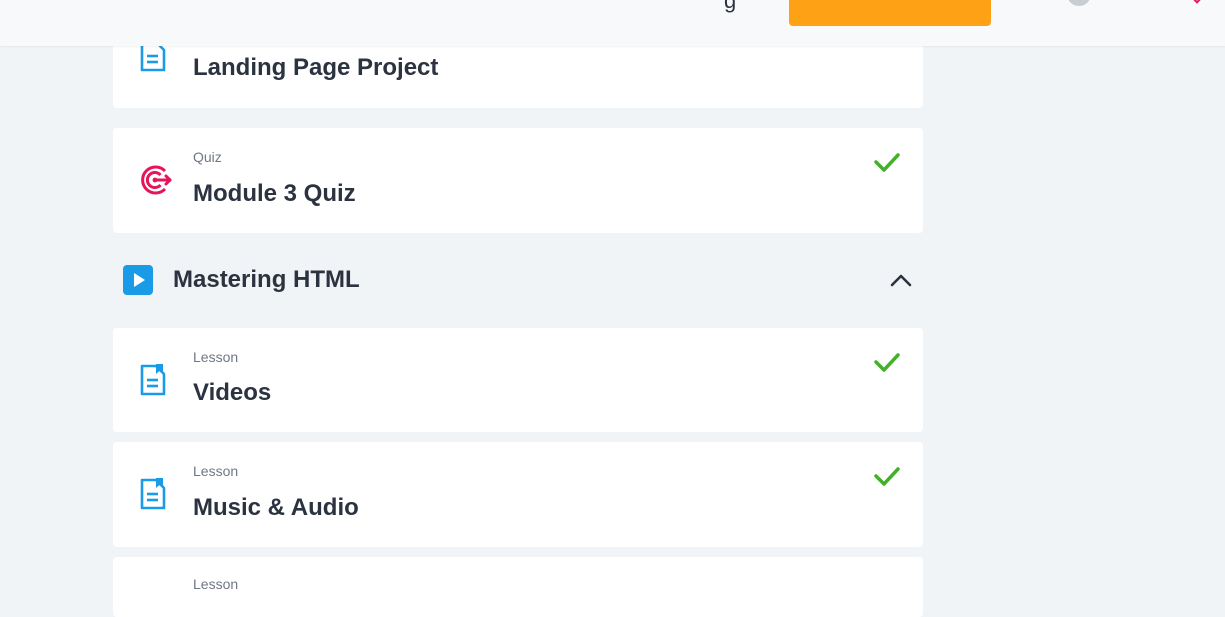  Describe the element at coordinates (274, 193) in the screenshot. I see `item-title: Module 3 Quiz` at that location.